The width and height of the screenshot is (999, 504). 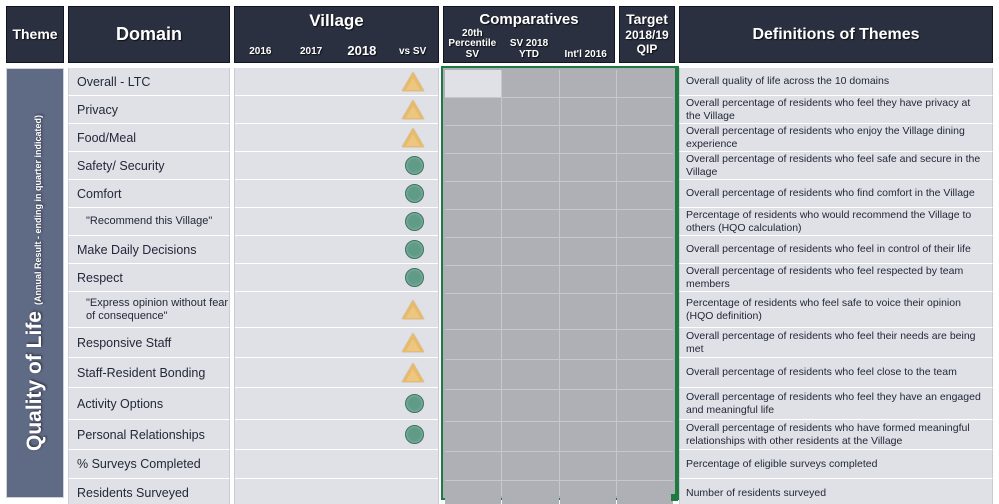 I want to click on header-village-2017: 2017, so click(x=311, y=54).